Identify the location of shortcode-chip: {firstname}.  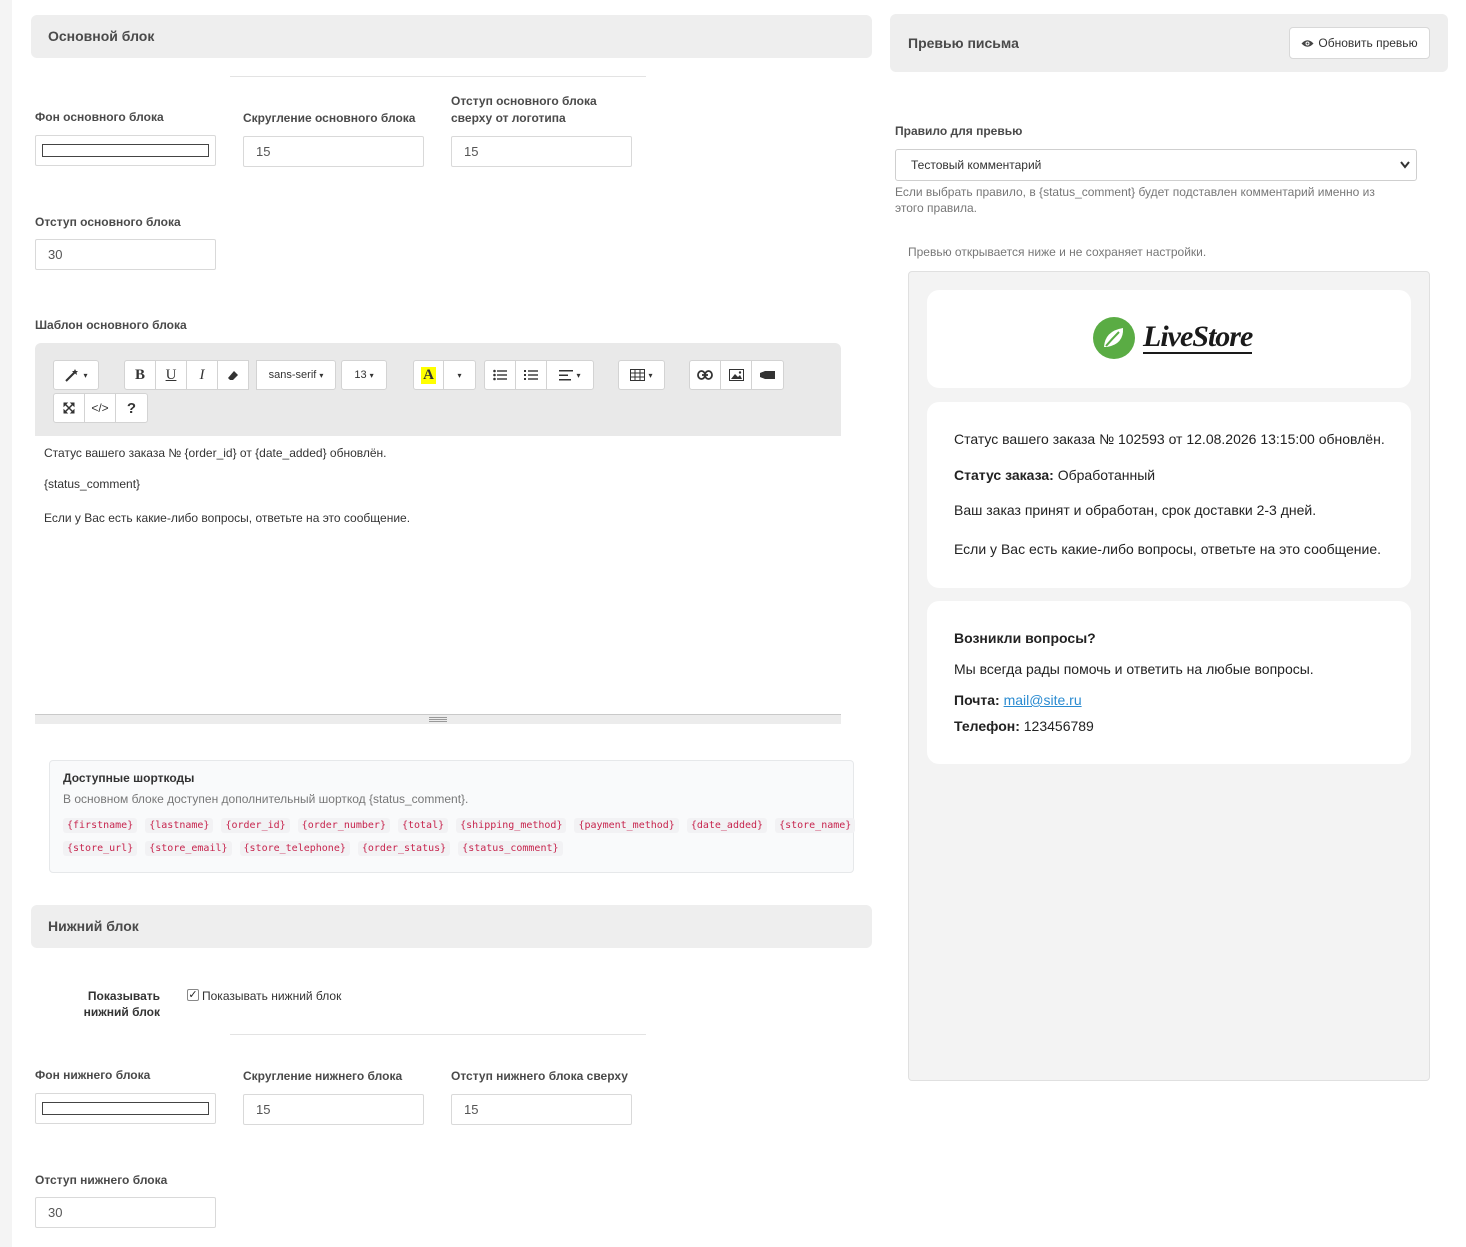
(100, 825).